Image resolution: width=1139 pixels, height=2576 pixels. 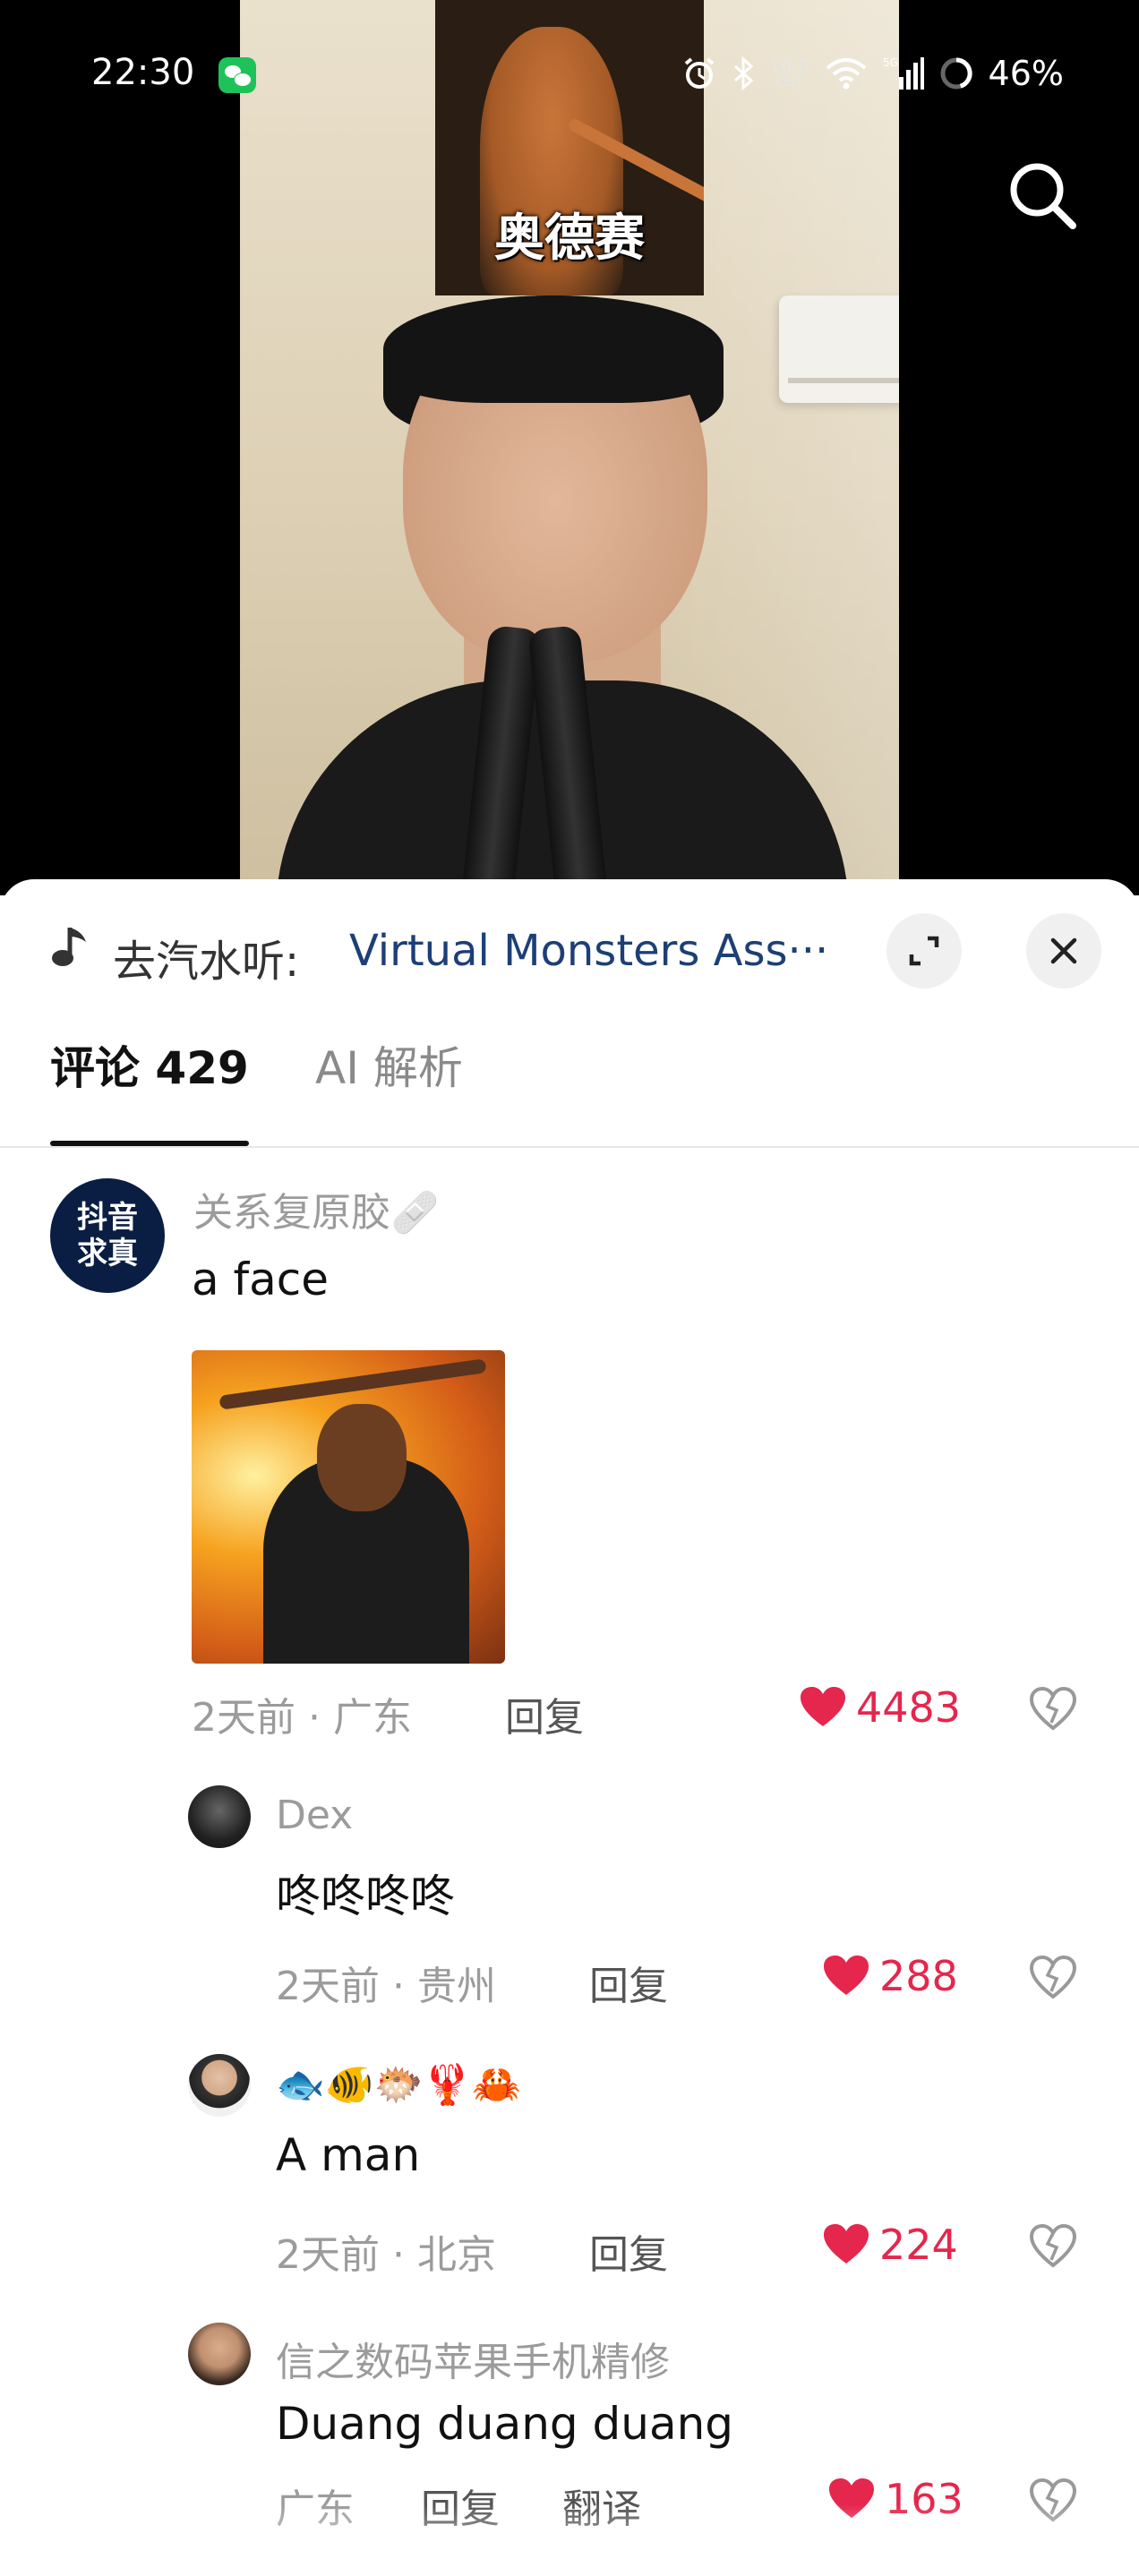 What do you see at coordinates (790, 83) in the screenshot?
I see `net-speed-unit: KB/S` at bounding box center [790, 83].